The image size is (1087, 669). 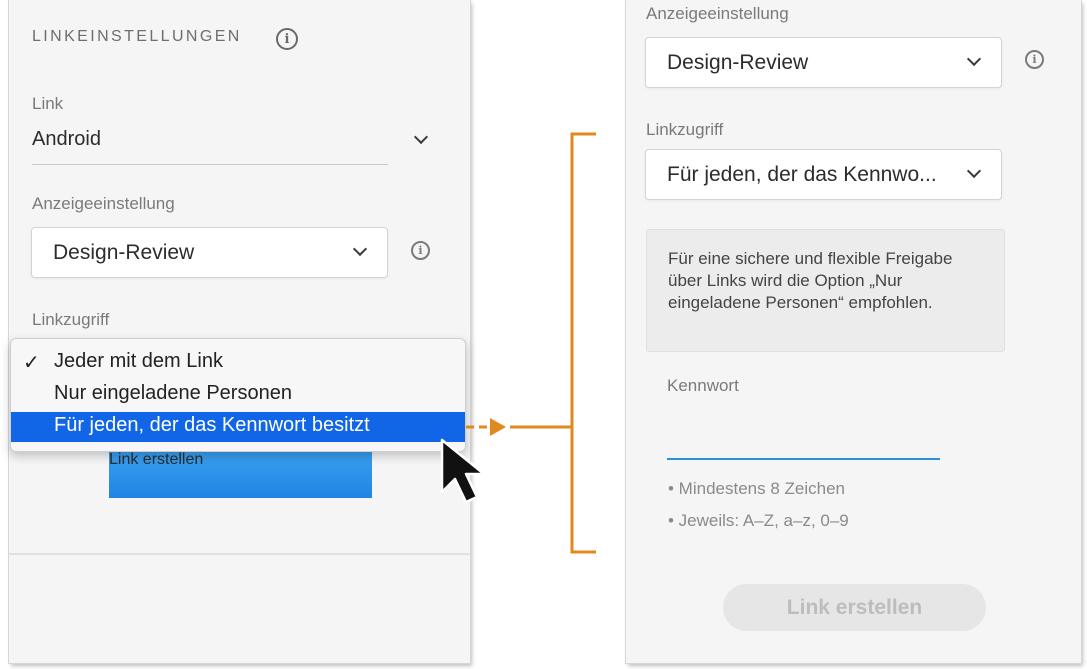 I want to click on create-link-button-disabled: Link erstellen, so click(x=854, y=607).